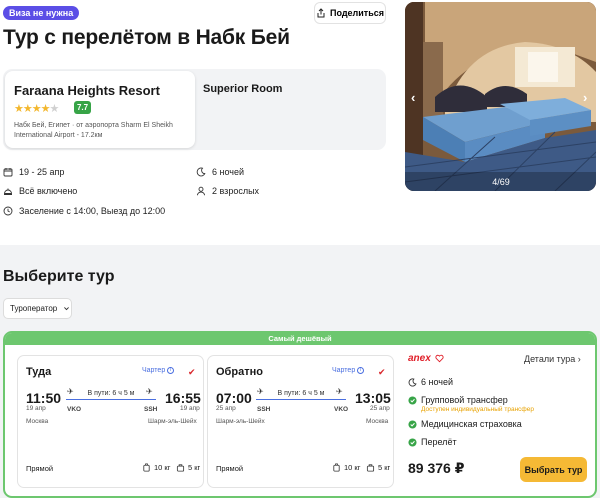  I want to click on tour-price: 89 376 ₽, so click(436, 468).